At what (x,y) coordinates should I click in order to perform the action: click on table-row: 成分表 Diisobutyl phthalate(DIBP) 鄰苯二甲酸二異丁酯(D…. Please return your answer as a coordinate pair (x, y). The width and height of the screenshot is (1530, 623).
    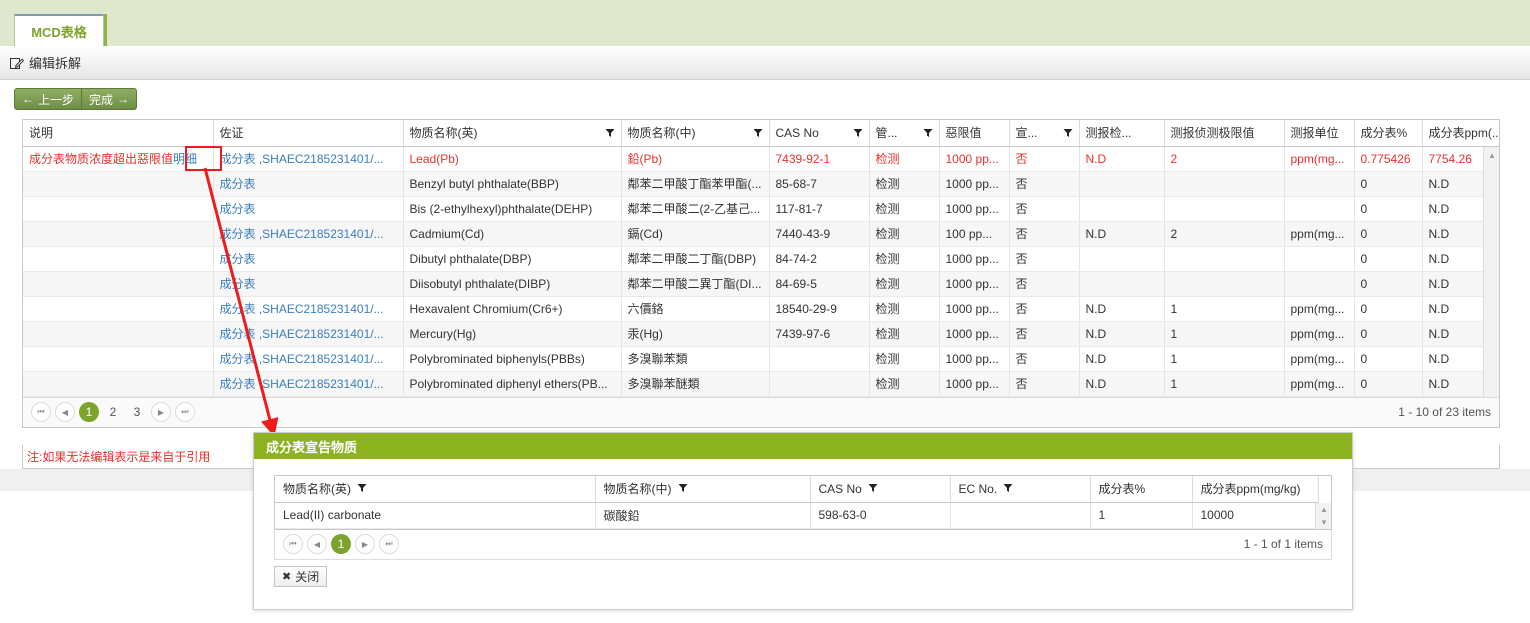
    Looking at the image, I should click on (761, 284).